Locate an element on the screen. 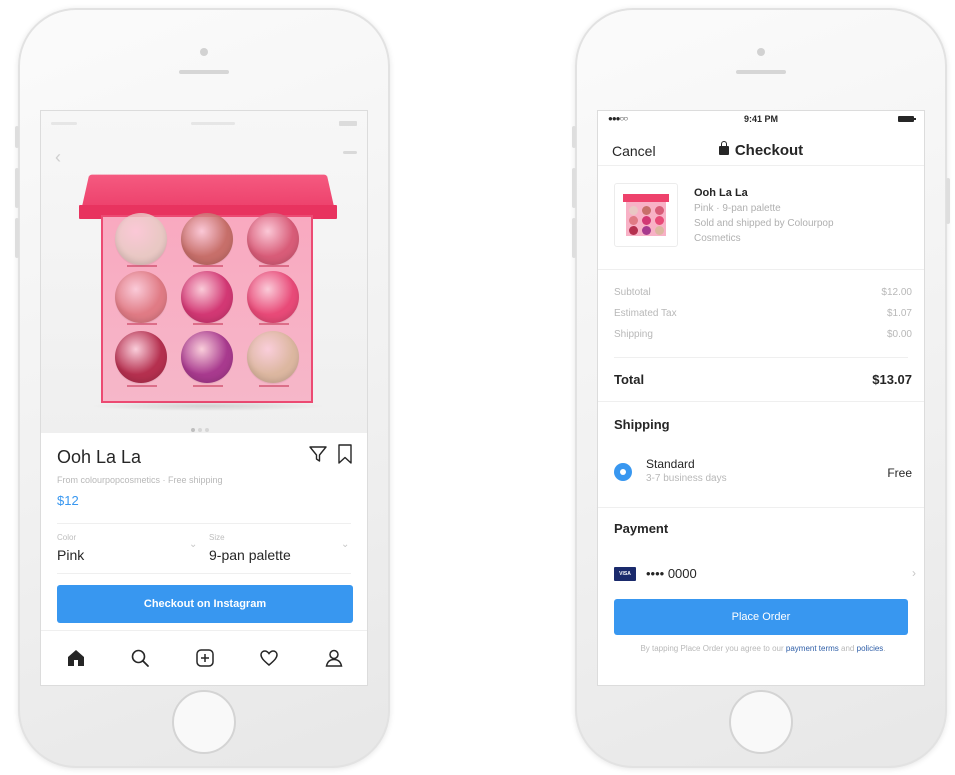  size-label: Size is located at coordinates (217, 537).